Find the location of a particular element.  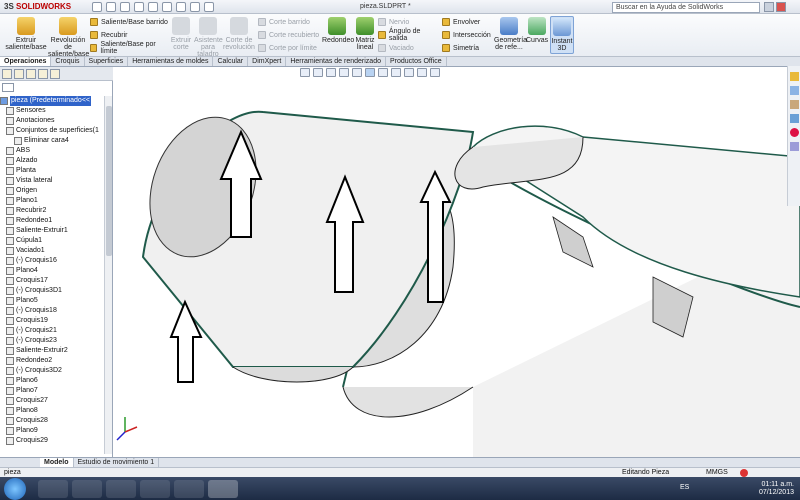

tab-office-products: Productos Office is located at coordinates (416, 61).